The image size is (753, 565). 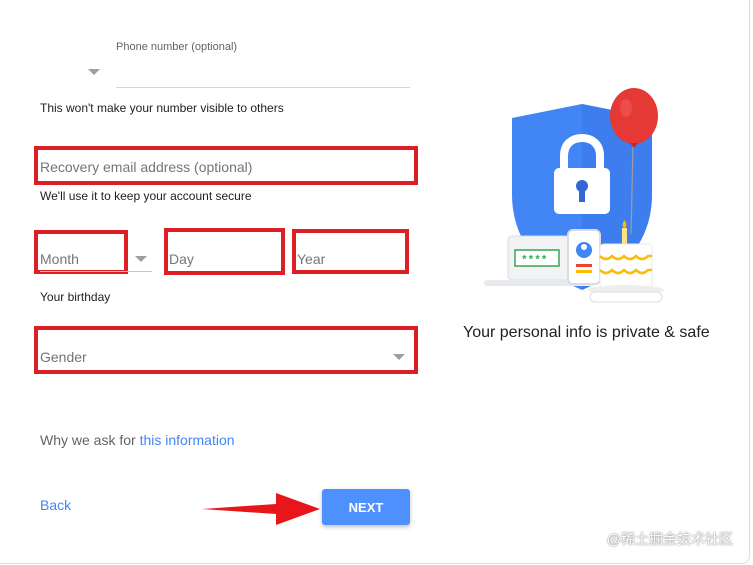 What do you see at coordinates (146, 196) in the screenshot?
I see `recovery-hint-text: We'll use it to keep your account secure` at bounding box center [146, 196].